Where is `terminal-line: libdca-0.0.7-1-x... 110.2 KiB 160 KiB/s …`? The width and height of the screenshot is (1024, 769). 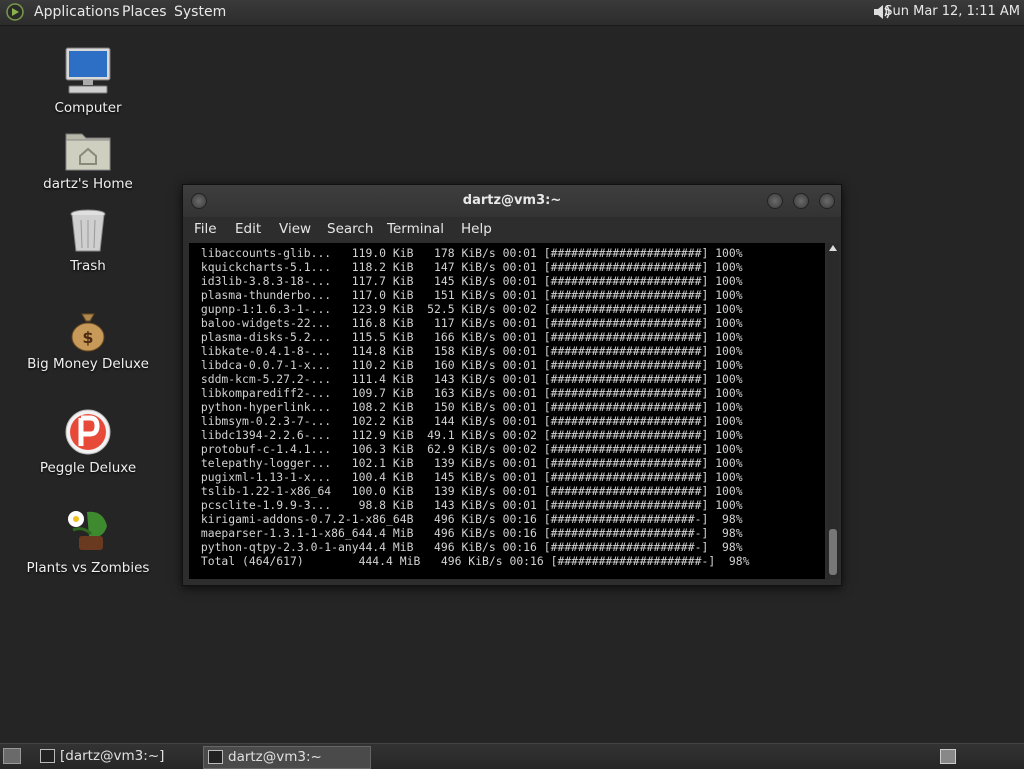 terminal-line: libdca-0.0.7-1-x... 110.2 KiB 160 KiB/s … is located at coordinates (468, 365).